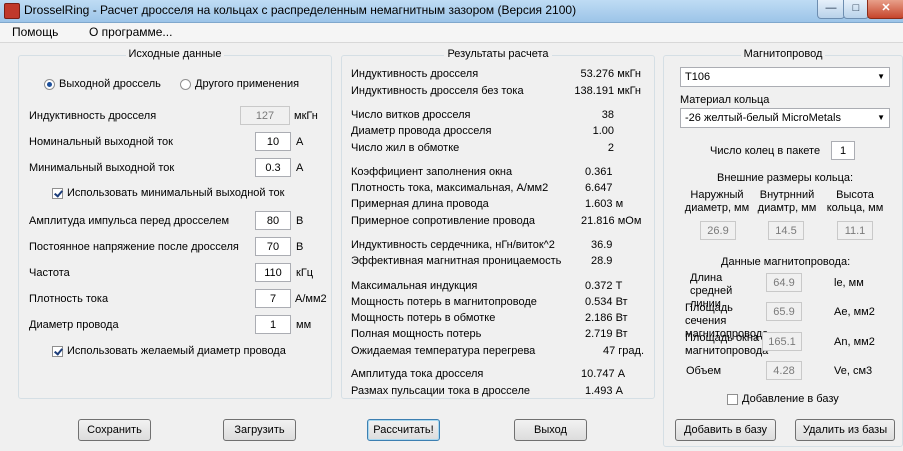 This screenshot has height=451, width=903. Describe the element at coordinates (311, 299) in the screenshot. I see `current-density-unit: А/мм2` at that location.